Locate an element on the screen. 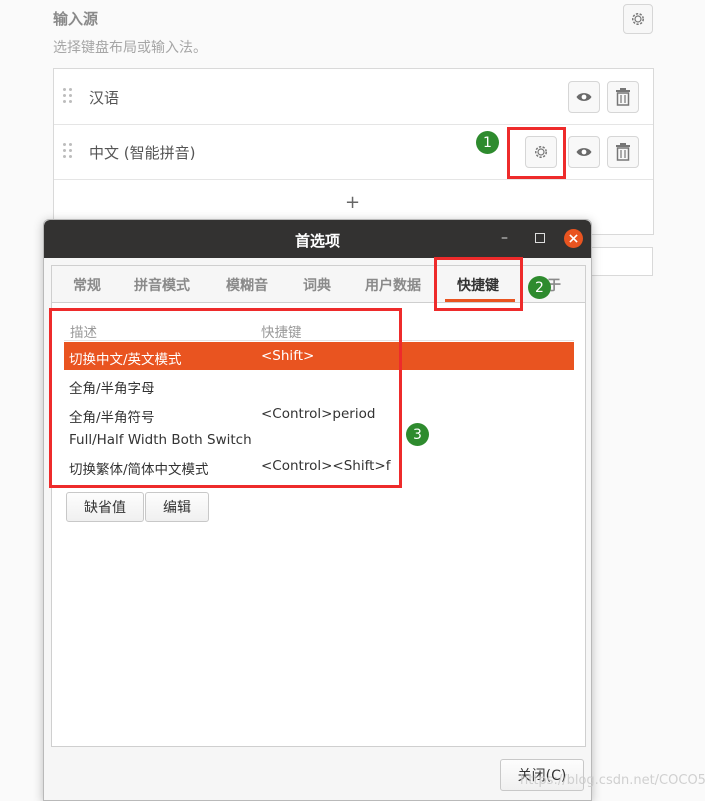 The width and height of the screenshot is (705, 801). dialog-title: 首选项 is located at coordinates (317, 241).